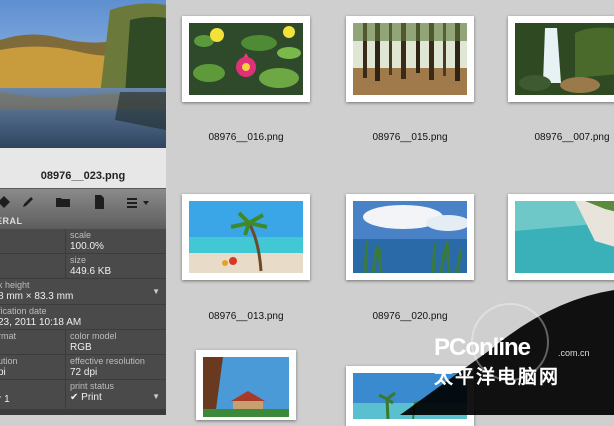 Image resolution: width=614 pixels, height=426 pixels. I want to click on print-status-field: print status ✔ Print ▼, so click(116, 395).